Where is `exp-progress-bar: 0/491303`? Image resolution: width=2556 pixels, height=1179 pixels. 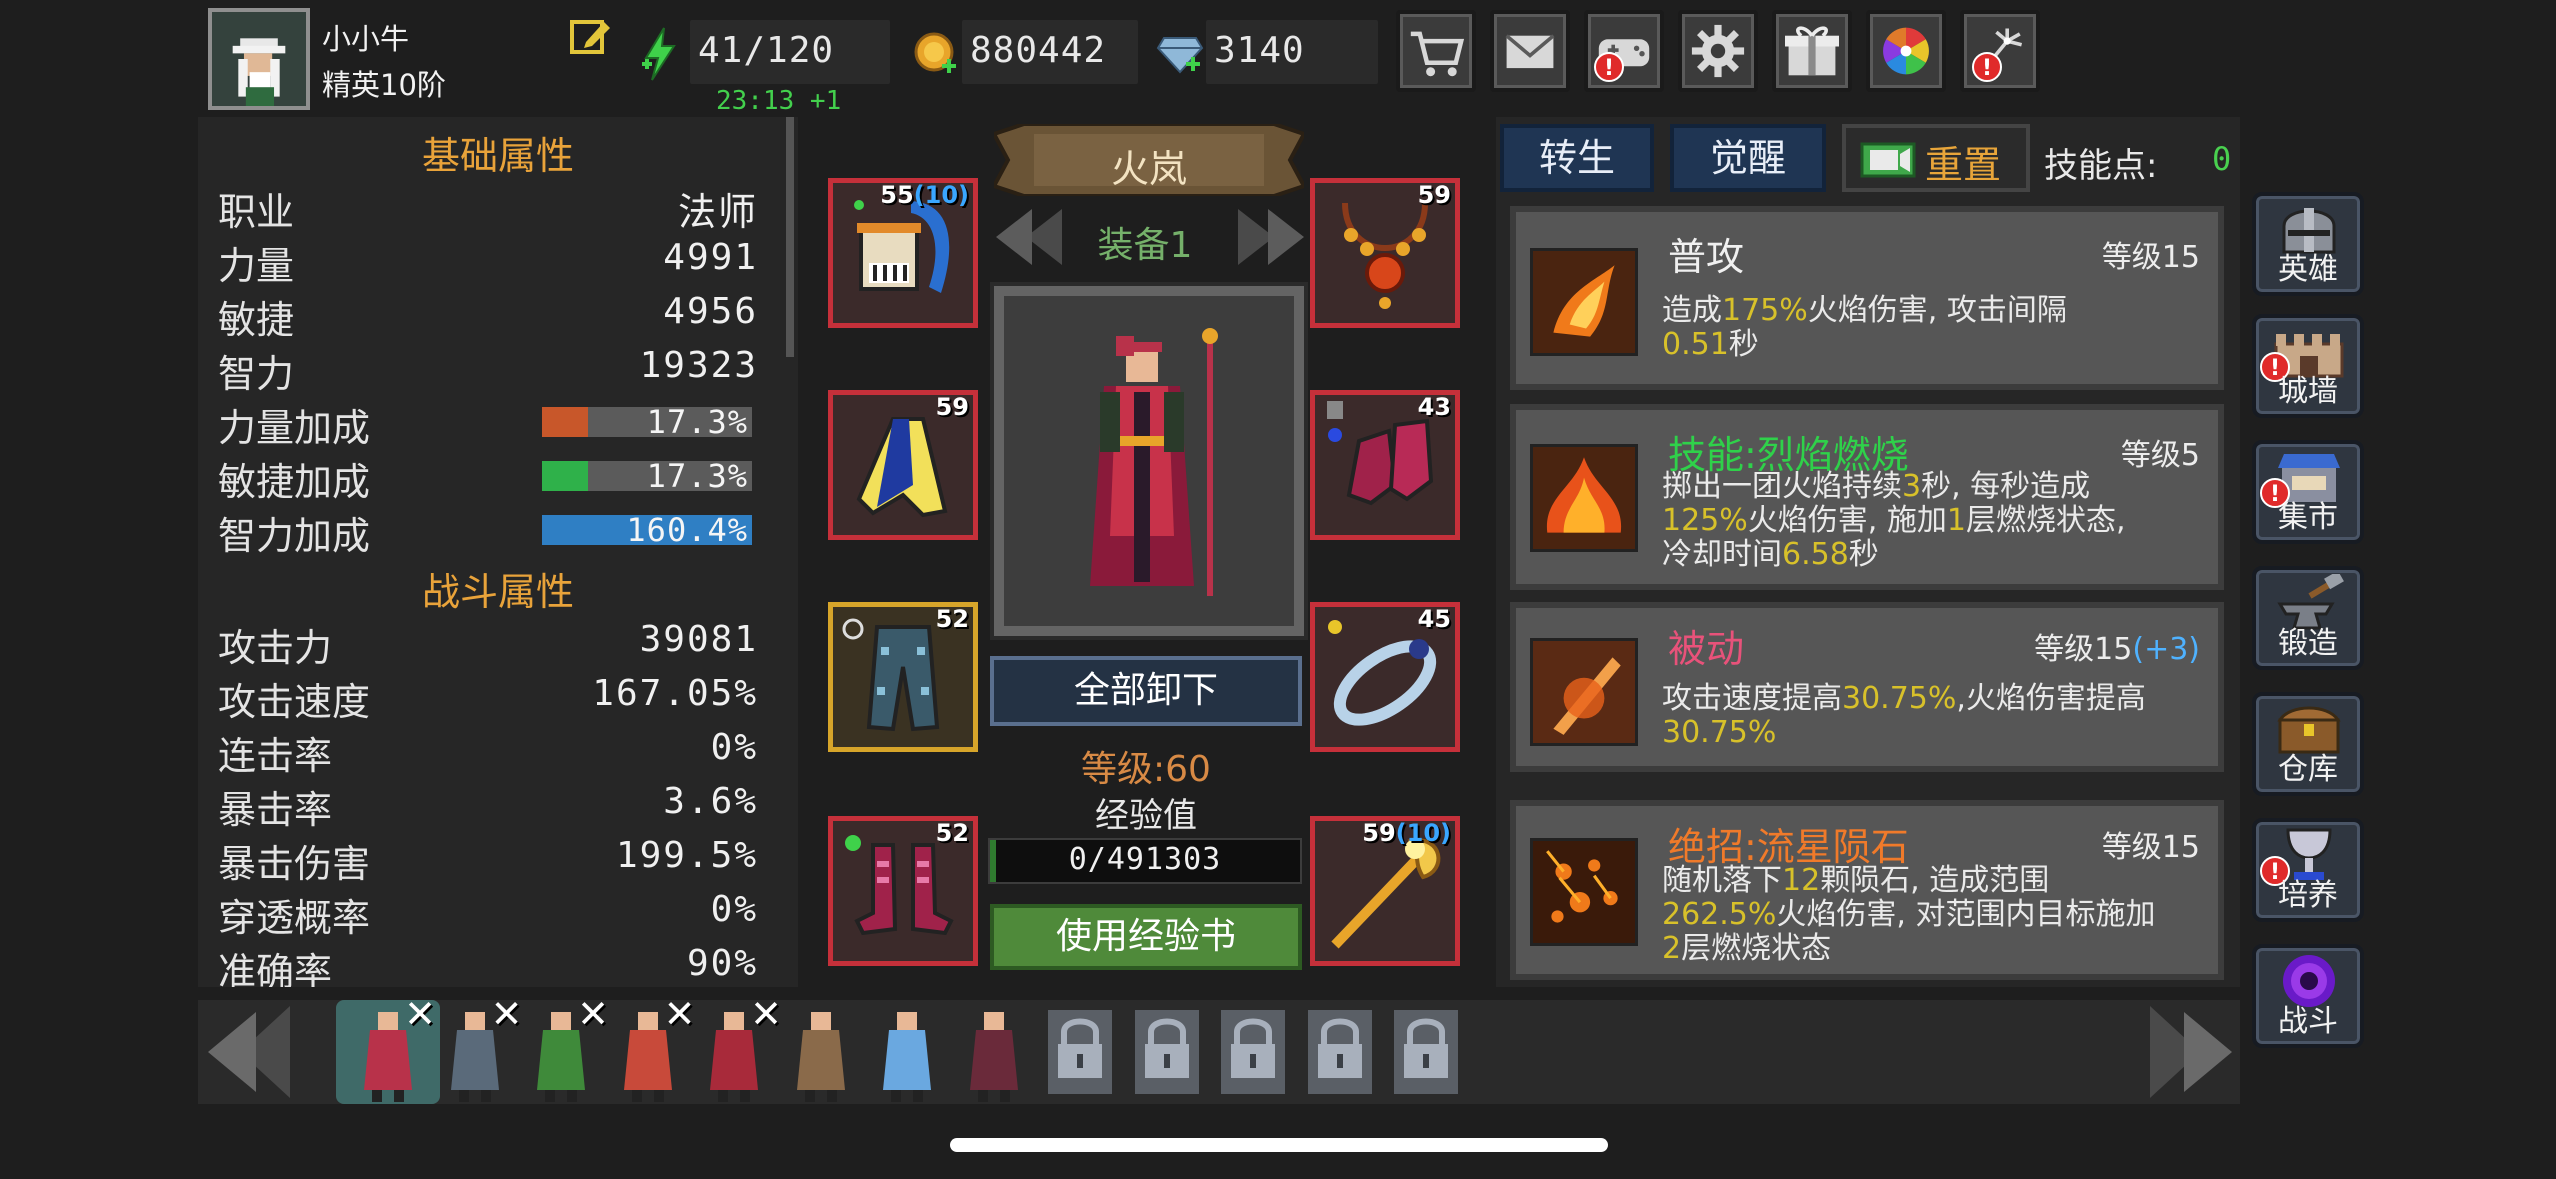 exp-progress-bar: 0/491303 is located at coordinates (1145, 861).